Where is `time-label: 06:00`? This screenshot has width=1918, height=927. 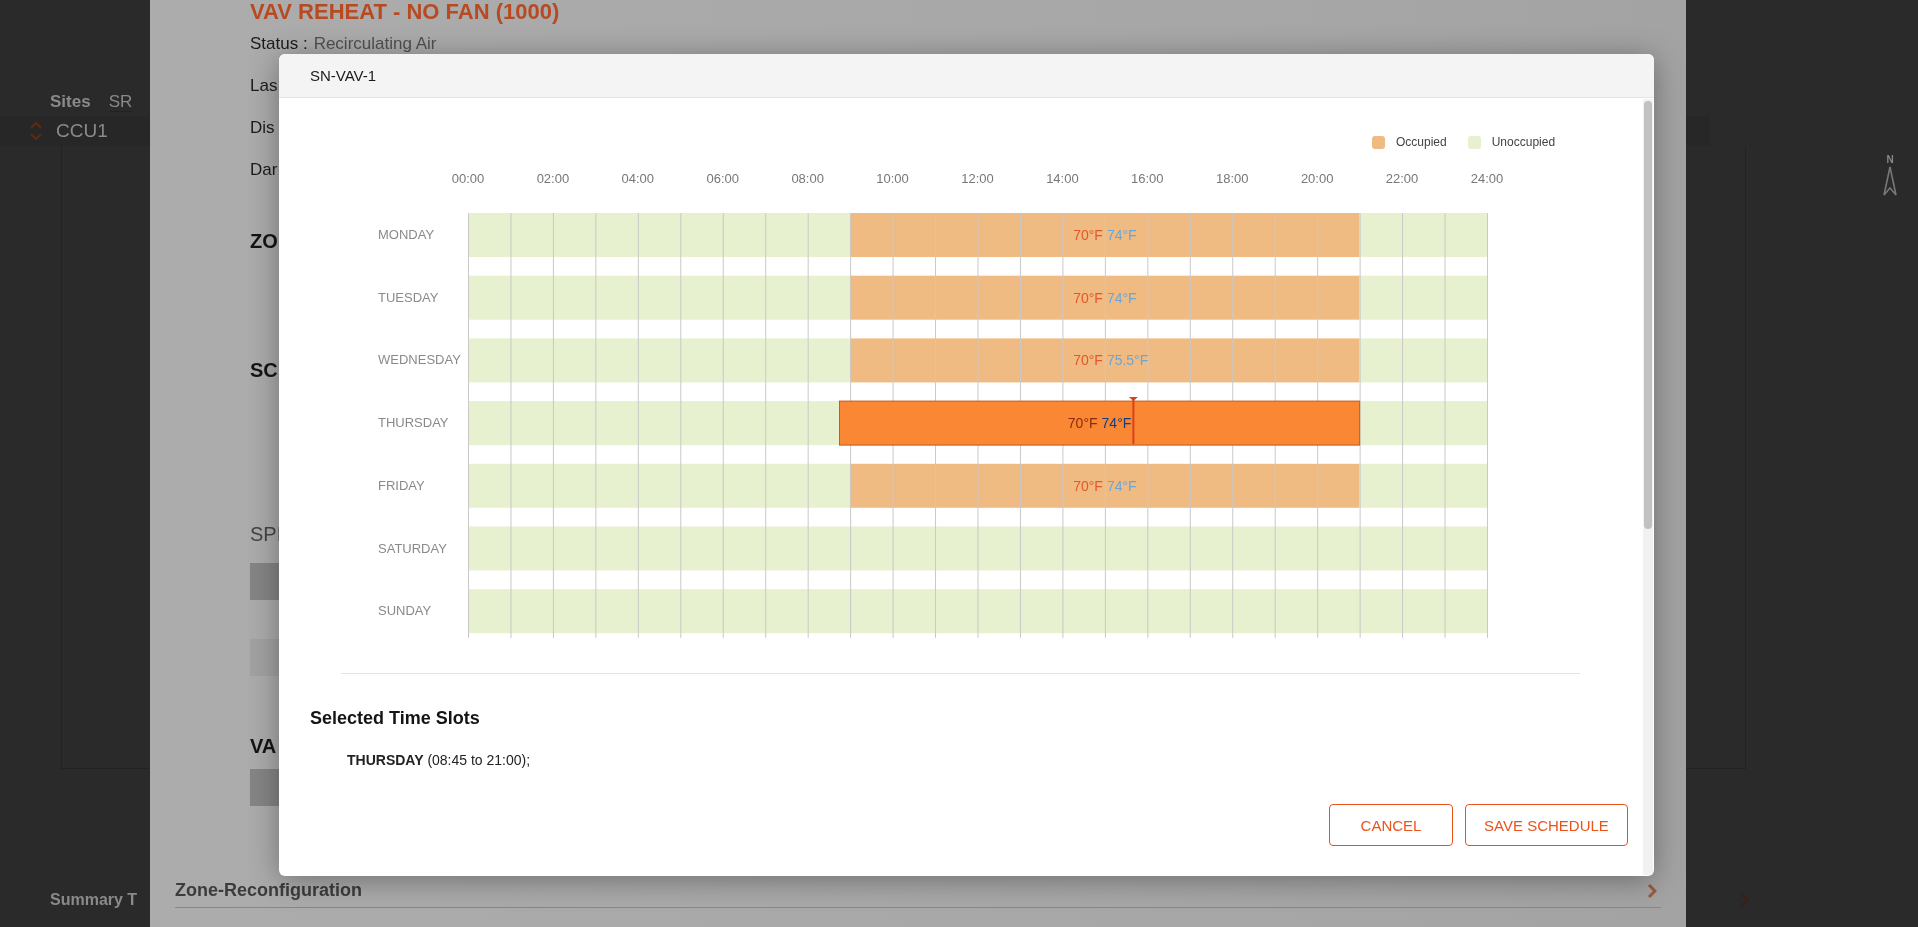
time-label: 06:00 is located at coordinates (722, 178).